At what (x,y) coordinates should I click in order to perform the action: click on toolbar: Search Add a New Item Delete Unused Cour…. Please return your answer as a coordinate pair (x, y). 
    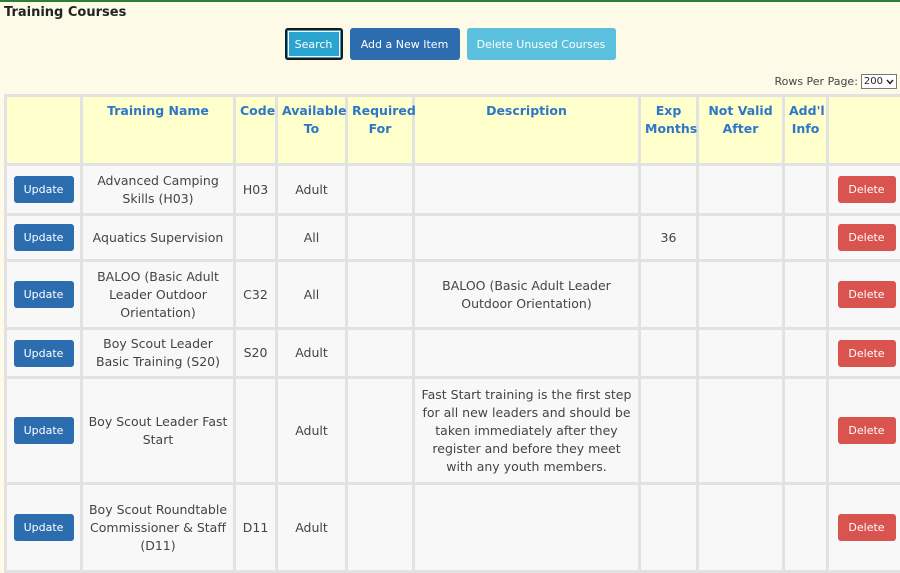
    Looking at the image, I should click on (450, 44).